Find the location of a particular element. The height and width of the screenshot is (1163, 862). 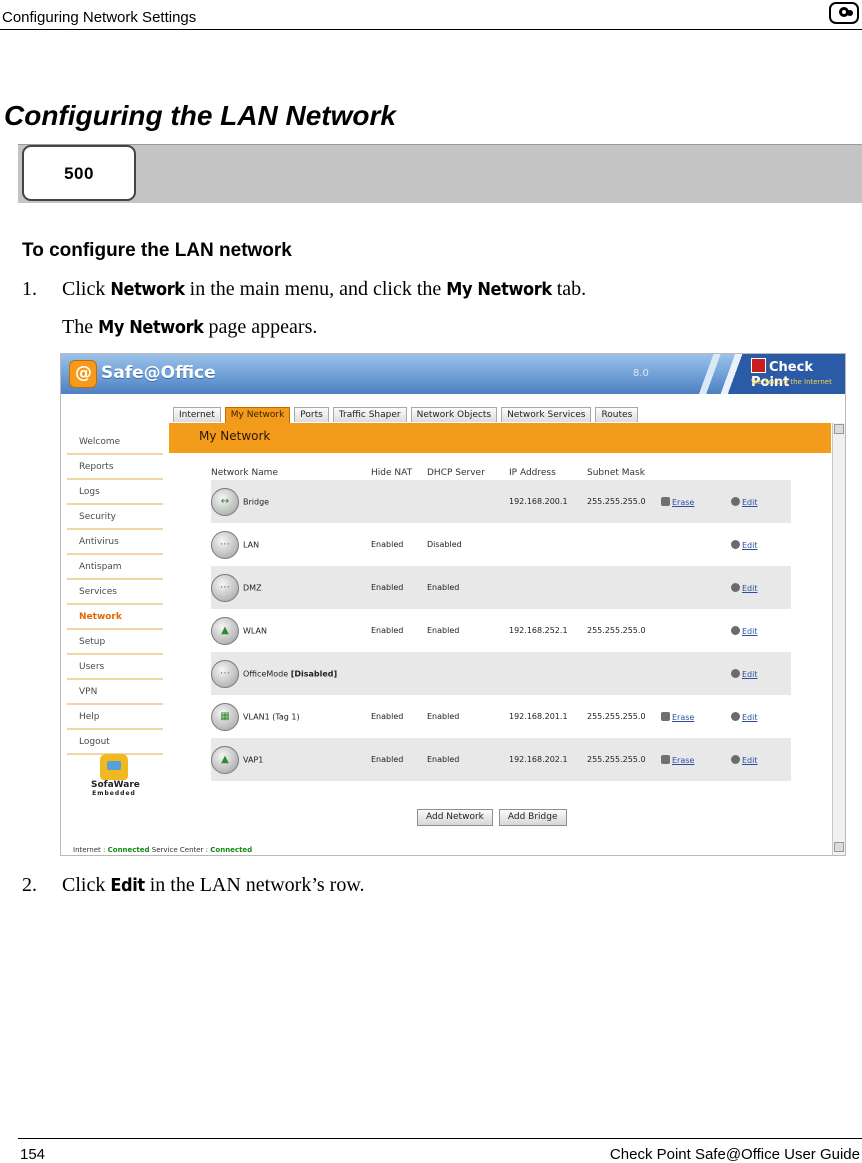

sofaware-sub: Embedded is located at coordinates (114, 793).